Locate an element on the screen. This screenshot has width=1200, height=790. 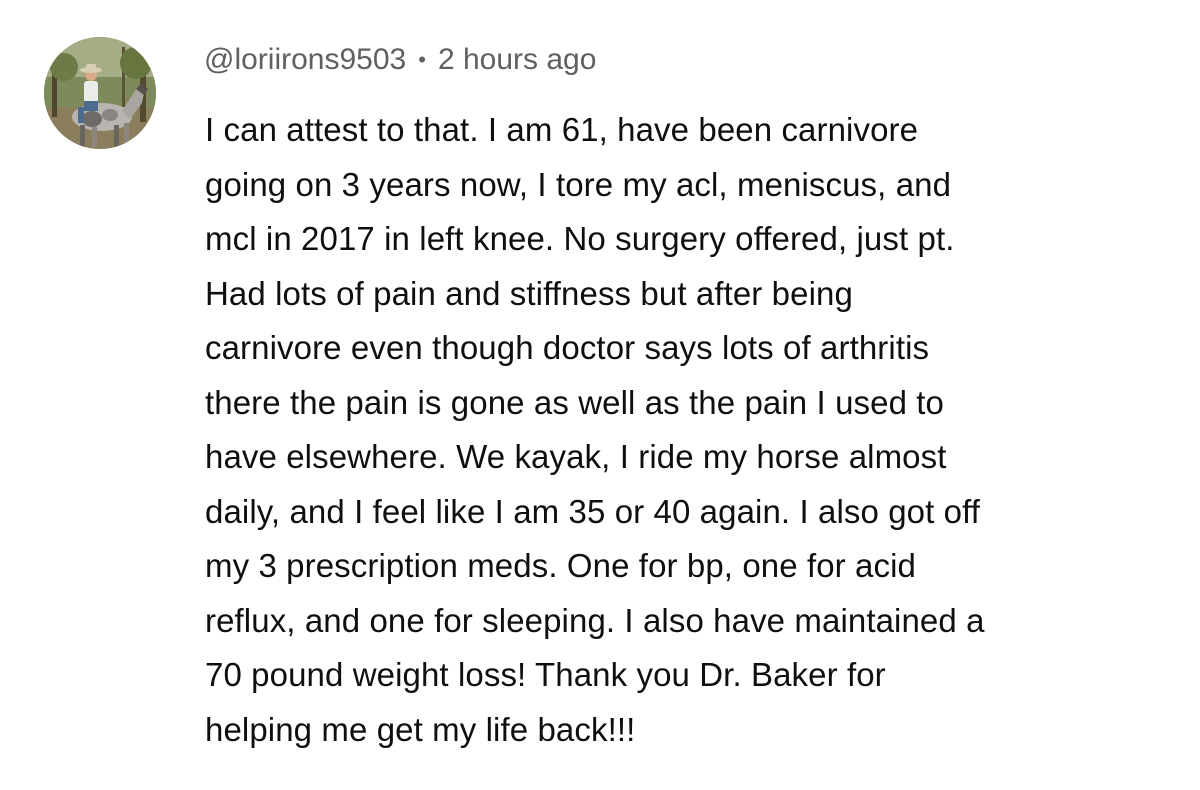
comment-timestamp: 2 hours ago is located at coordinates (517, 60).